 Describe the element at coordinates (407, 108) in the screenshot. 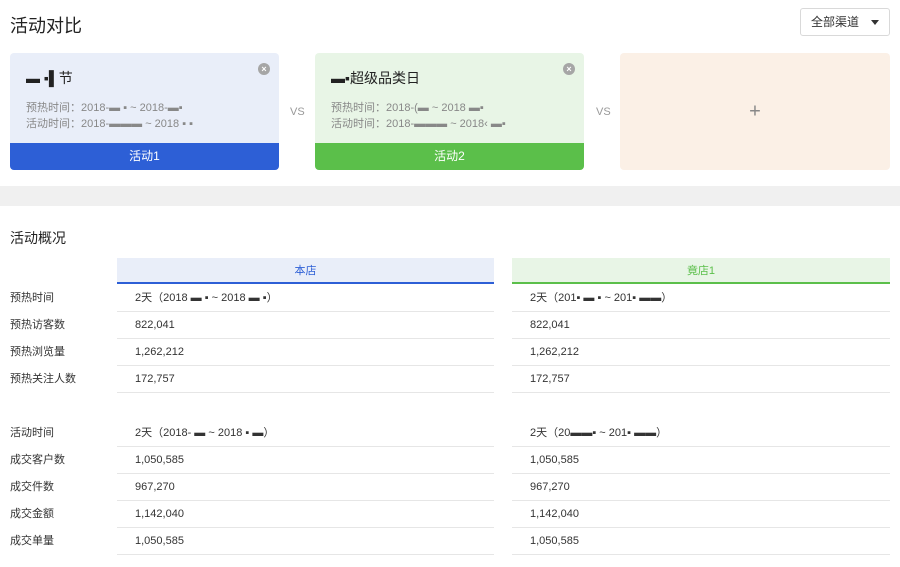

I see `preheat-time: 预热时间：2018-(▬ ~ 2018 ▬▪` at that location.